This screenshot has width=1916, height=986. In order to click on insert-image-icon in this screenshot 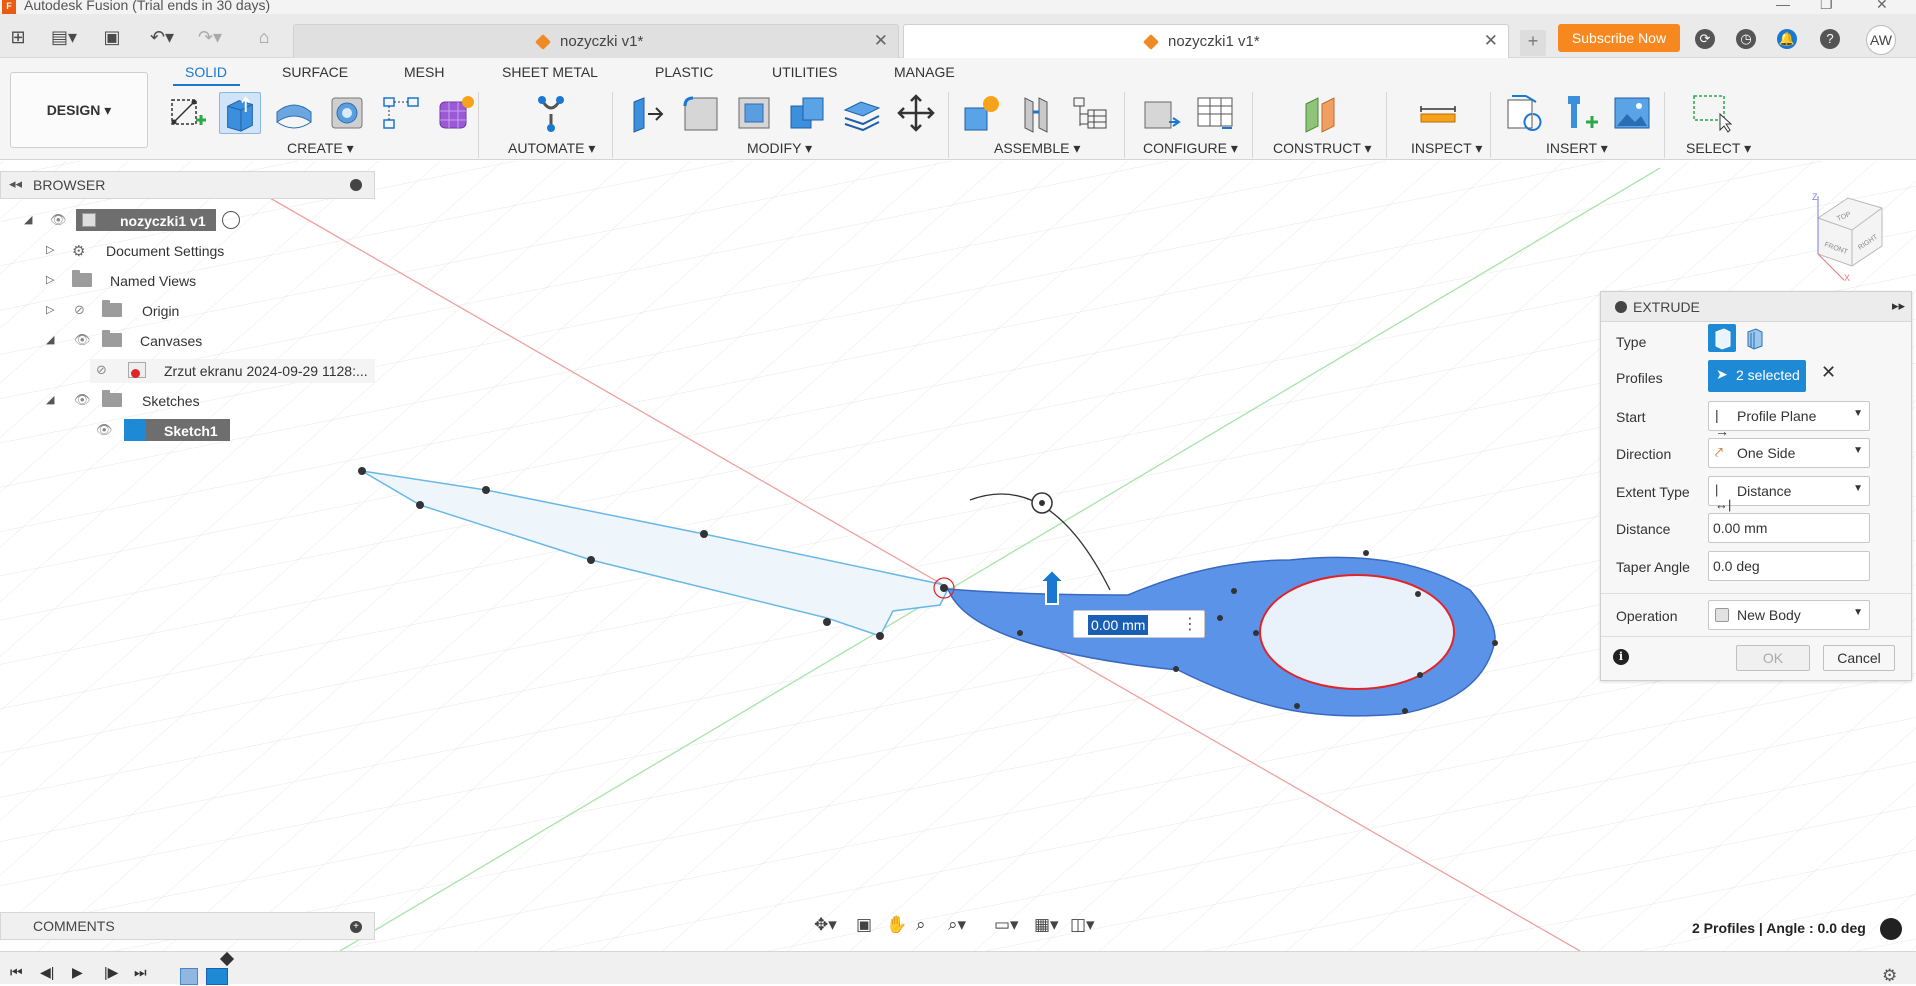, I will do `click(1632, 113)`.